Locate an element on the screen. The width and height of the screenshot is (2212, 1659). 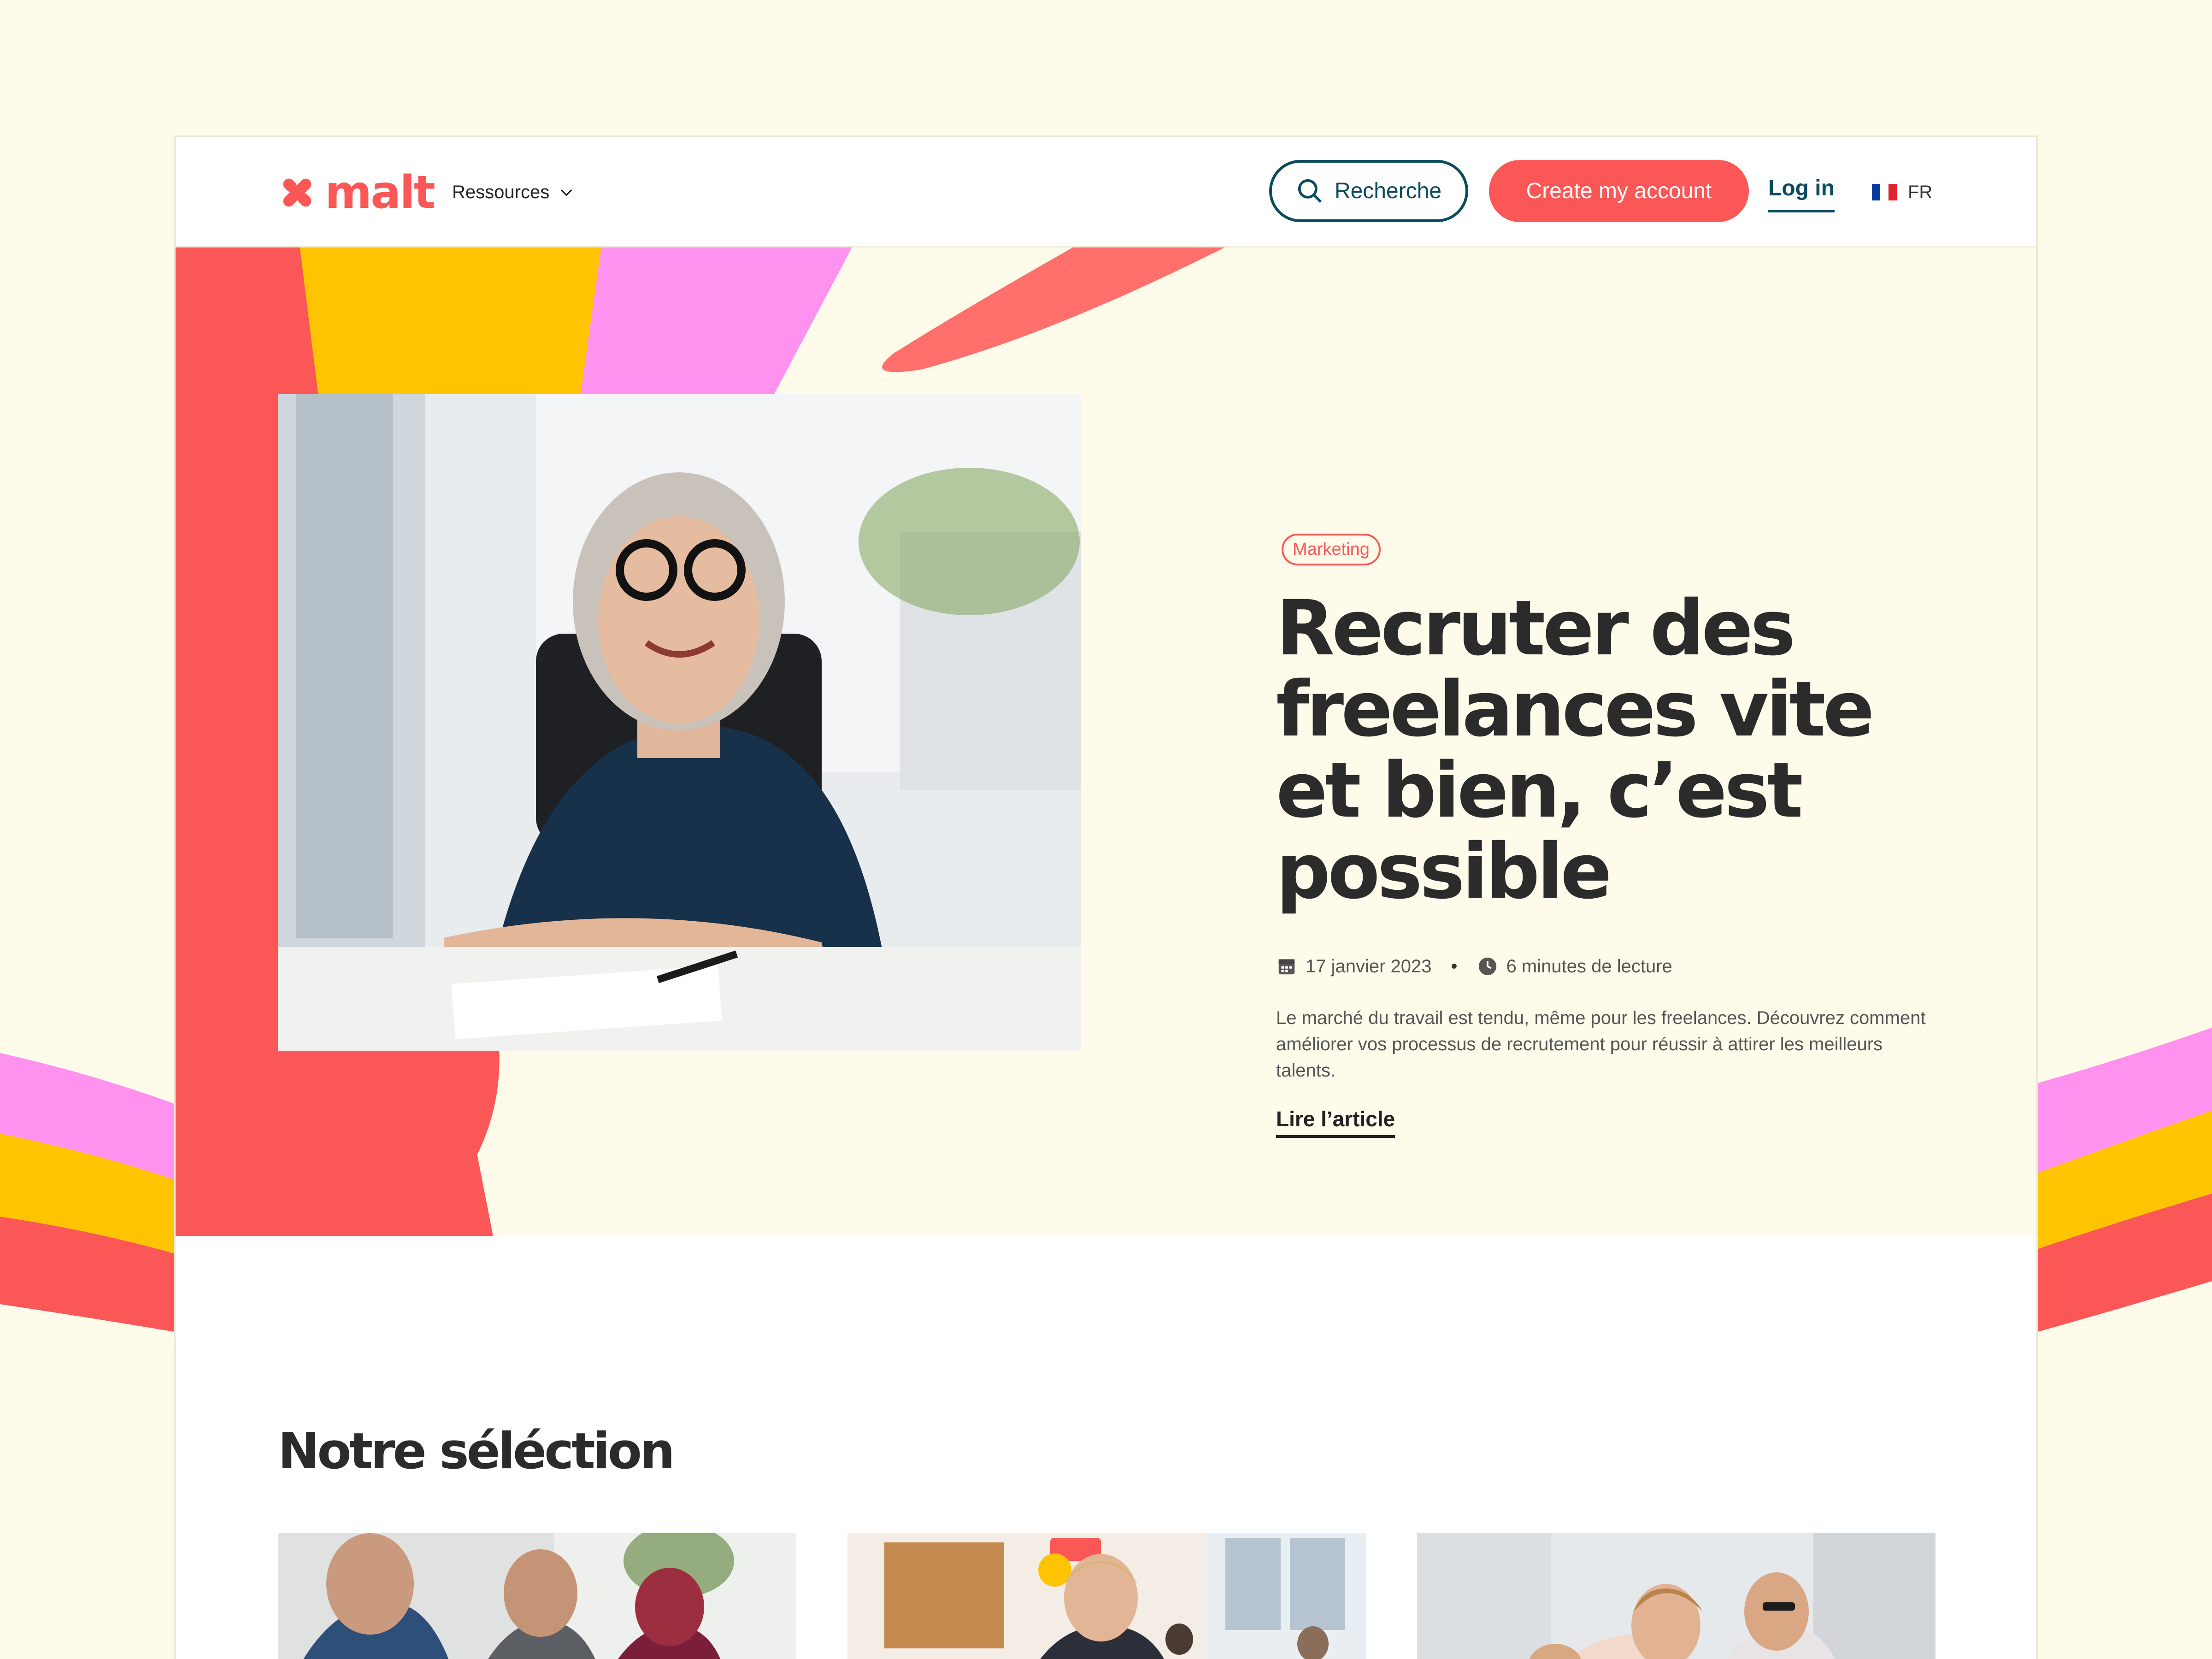
chevron-down-icon is located at coordinates (566, 192).